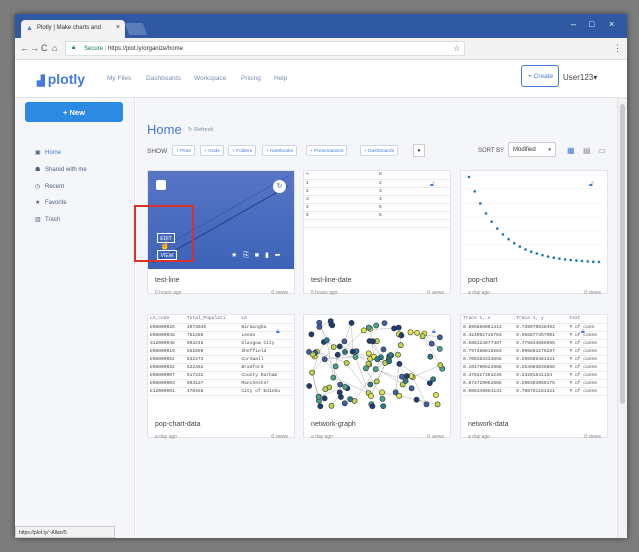 The width and height of the screenshot is (639, 552). What do you see at coordinates (541, 391) in the screenshot?
I see `table-cell: 0.786751181321` at bounding box center [541, 391].